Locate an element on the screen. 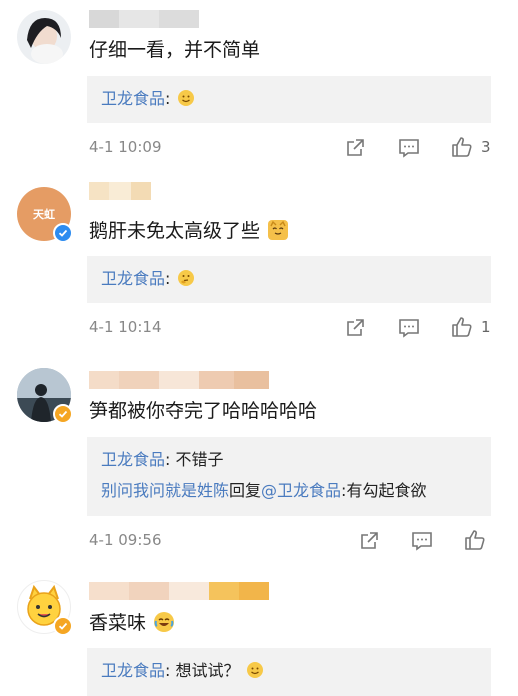  comment-text: 仔细一看，并不简单 is located at coordinates (175, 50).